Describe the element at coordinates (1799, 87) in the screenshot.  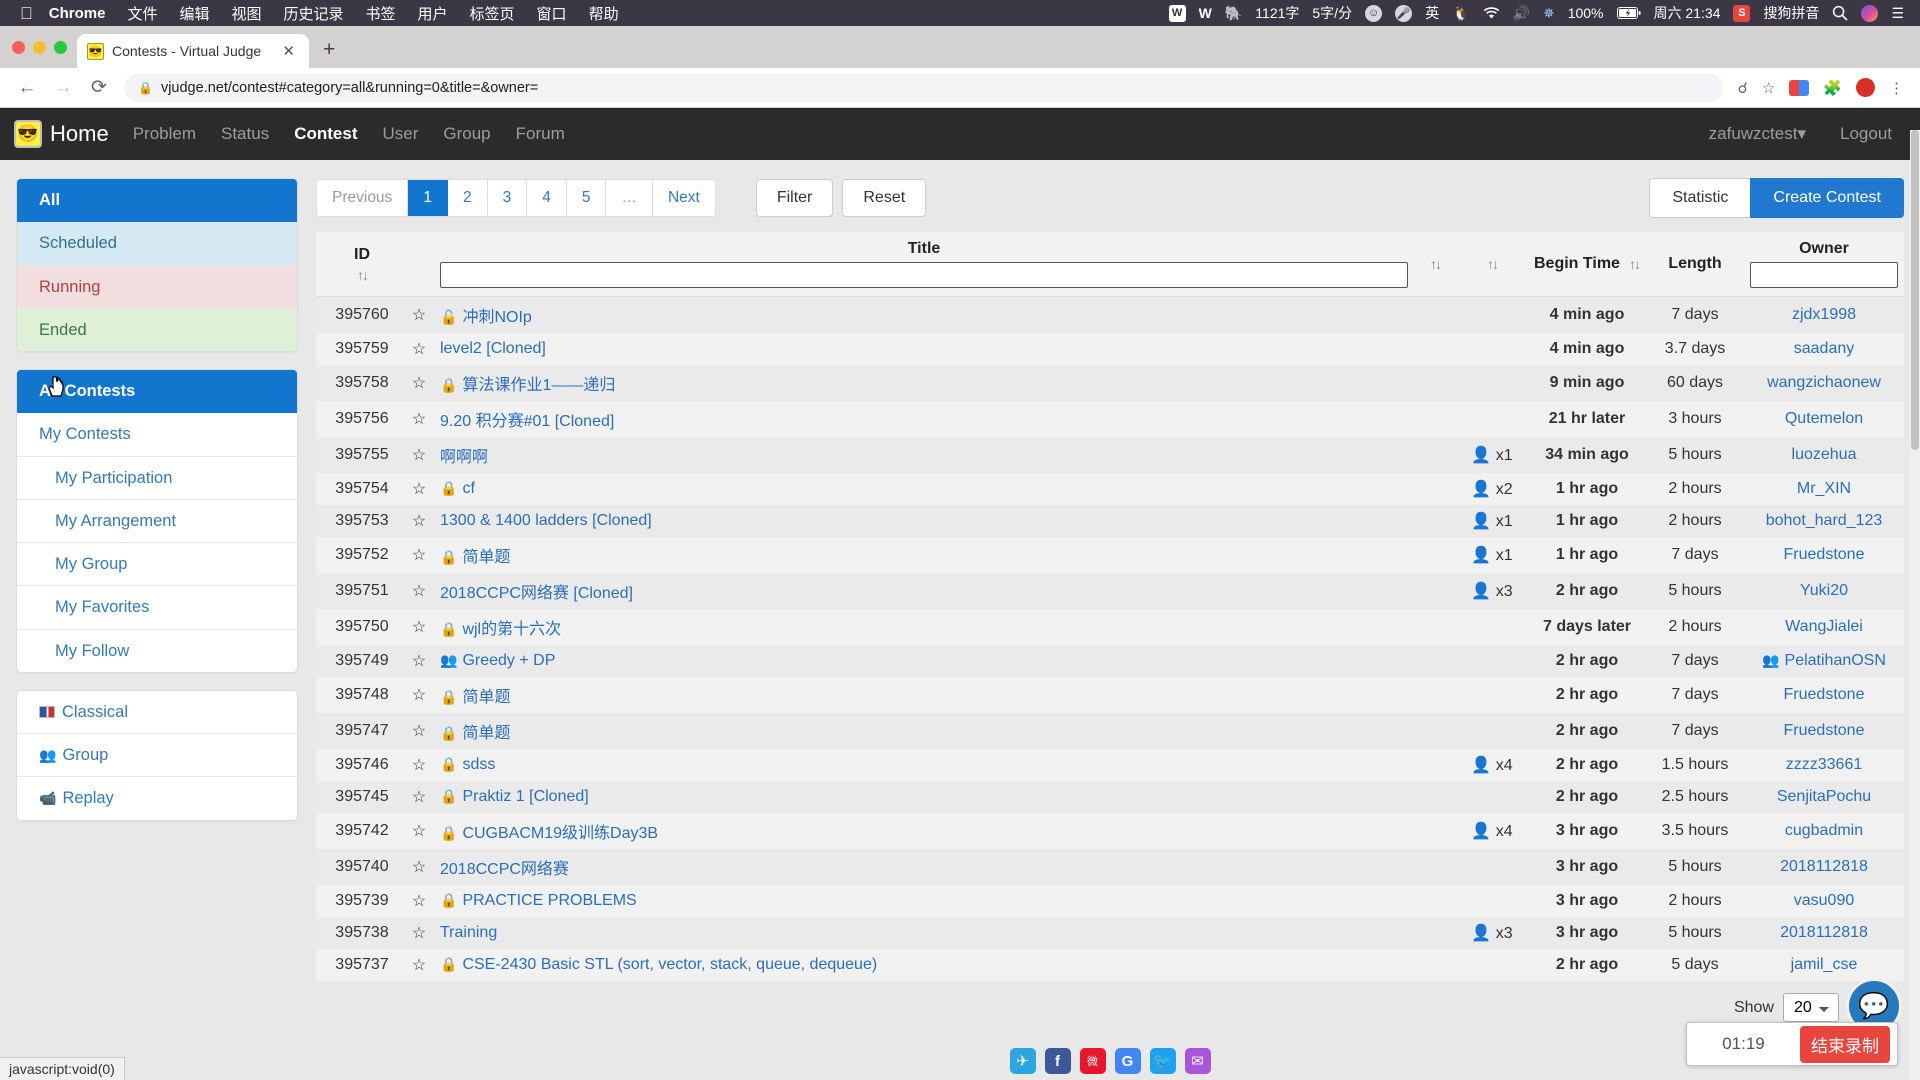
I see `translate-icon` at that location.